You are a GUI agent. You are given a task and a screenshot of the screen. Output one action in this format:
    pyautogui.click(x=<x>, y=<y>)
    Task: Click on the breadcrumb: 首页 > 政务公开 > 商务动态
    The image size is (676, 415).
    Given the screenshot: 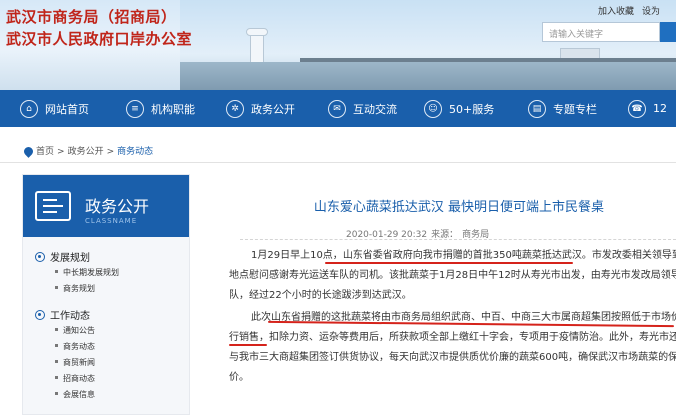 What is the action you would take?
    pyautogui.click(x=89, y=151)
    